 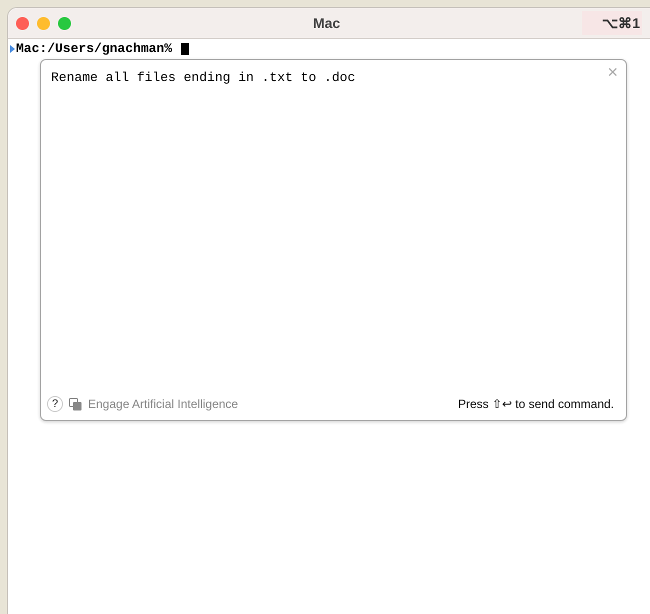 What do you see at coordinates (185, 48) in the screenshot?
I see `text-cursor` at bounding box center [185, 48].